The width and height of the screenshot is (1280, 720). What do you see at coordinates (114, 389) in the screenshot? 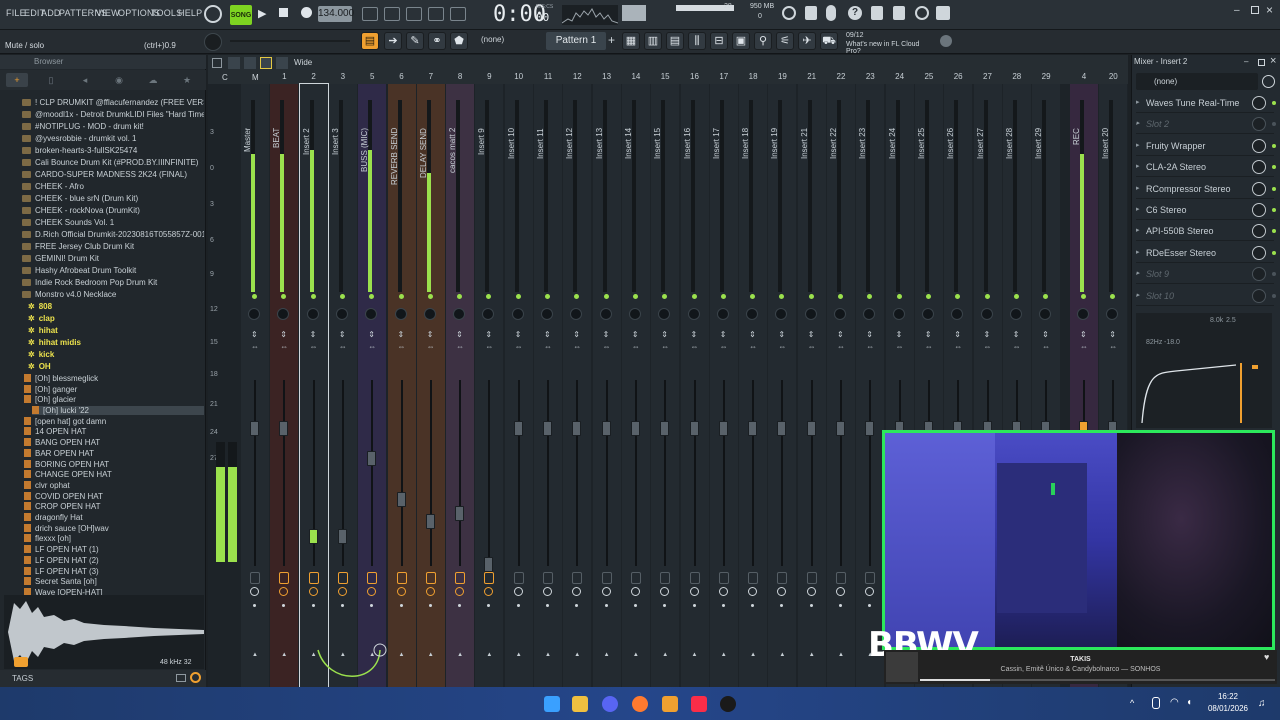
I see `browser-file-item: [Oh] ganger` at bounding box center [114, 389].